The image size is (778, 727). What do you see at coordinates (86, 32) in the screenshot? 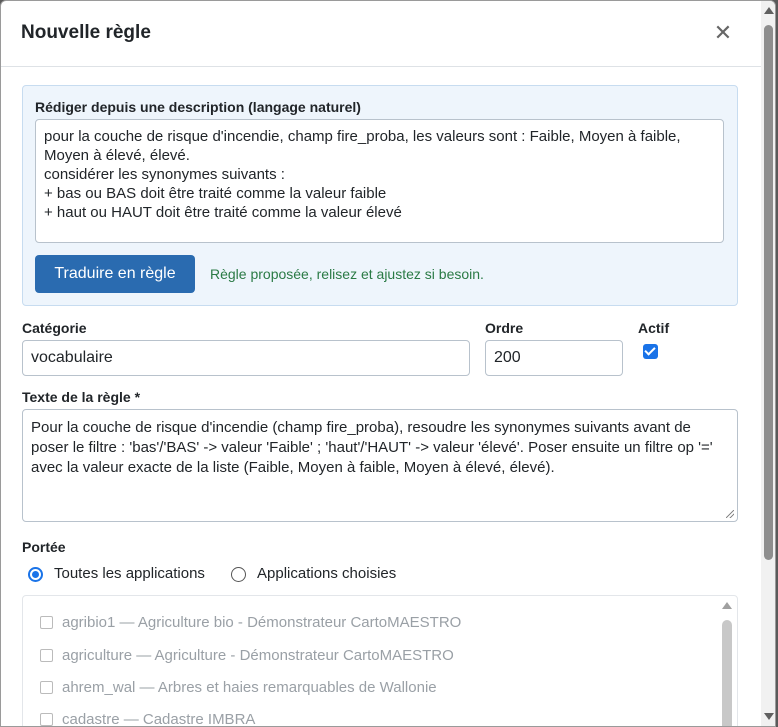
I see `dialog-title: Nouvelle règle` at bounding box center [86, 32].